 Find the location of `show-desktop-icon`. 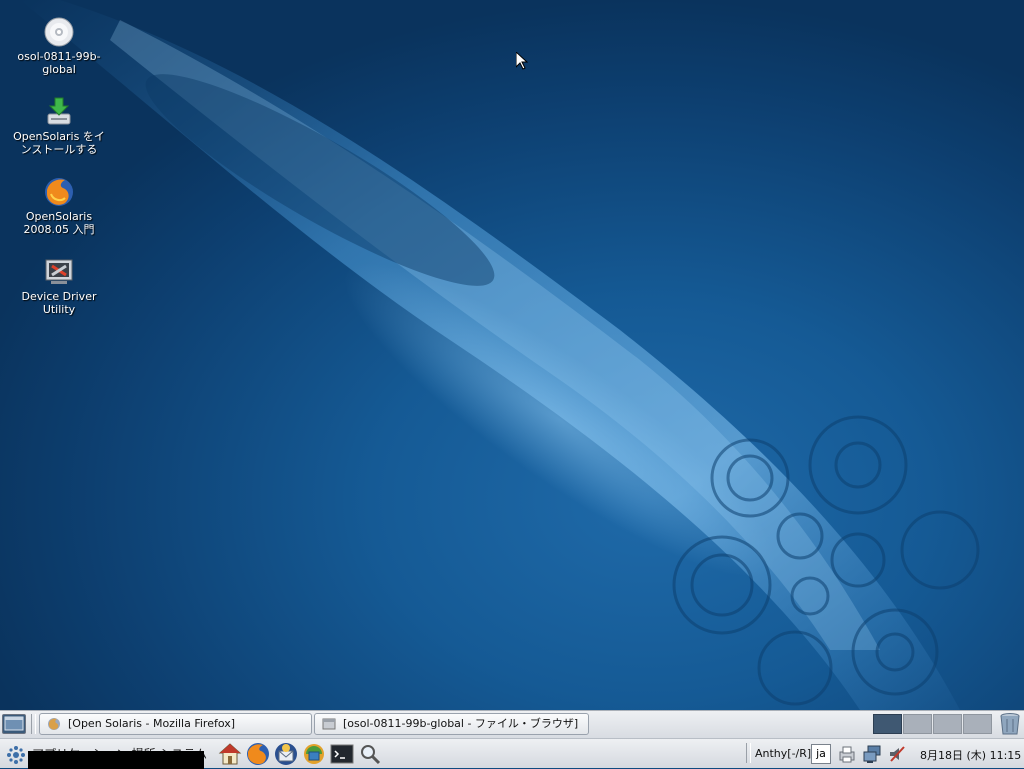

show-desktop-icon is located at coordinates (14, 723).